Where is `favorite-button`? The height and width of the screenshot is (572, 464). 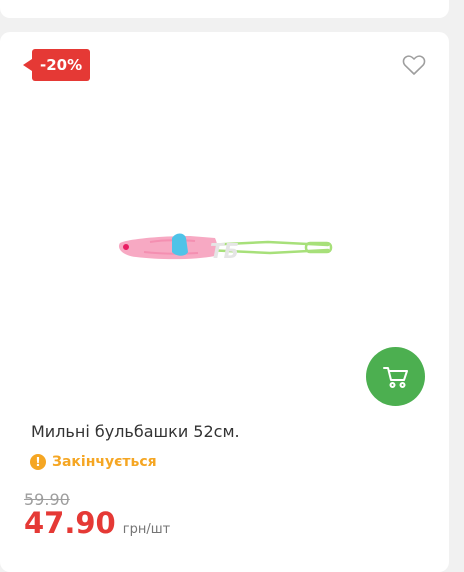 favorite-button is located at coordinates (414, 65).